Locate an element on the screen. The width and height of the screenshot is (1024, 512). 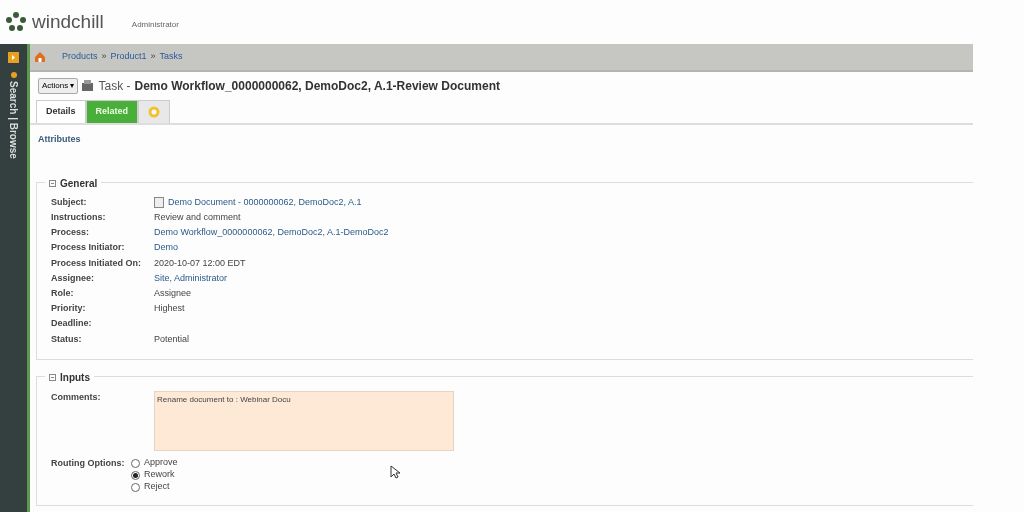
breadcrumb-link: Products is located at coordinates (80, 57).